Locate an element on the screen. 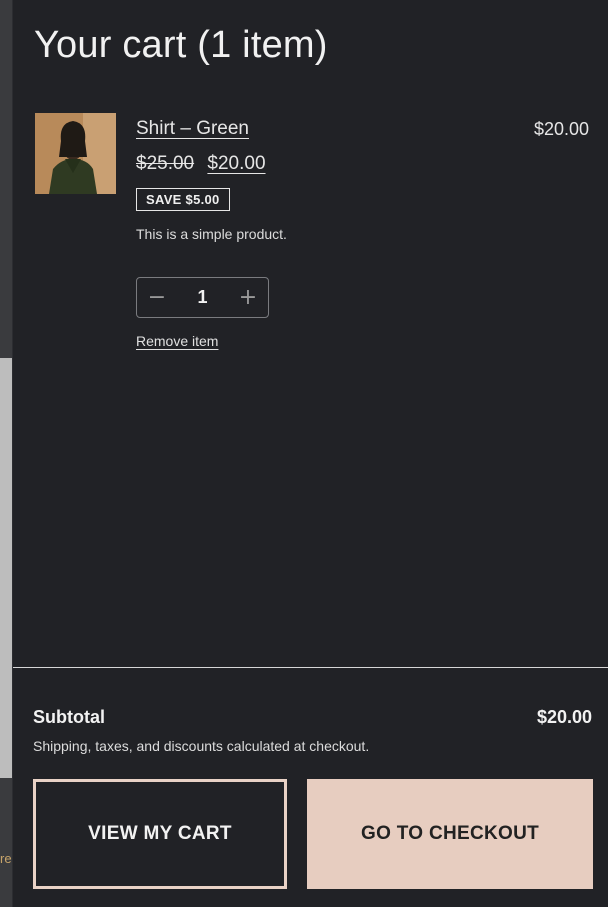 The height and width of the screenshot is (907, 608). subtotal-label: Subtotal is located at coordinates (69, 717).